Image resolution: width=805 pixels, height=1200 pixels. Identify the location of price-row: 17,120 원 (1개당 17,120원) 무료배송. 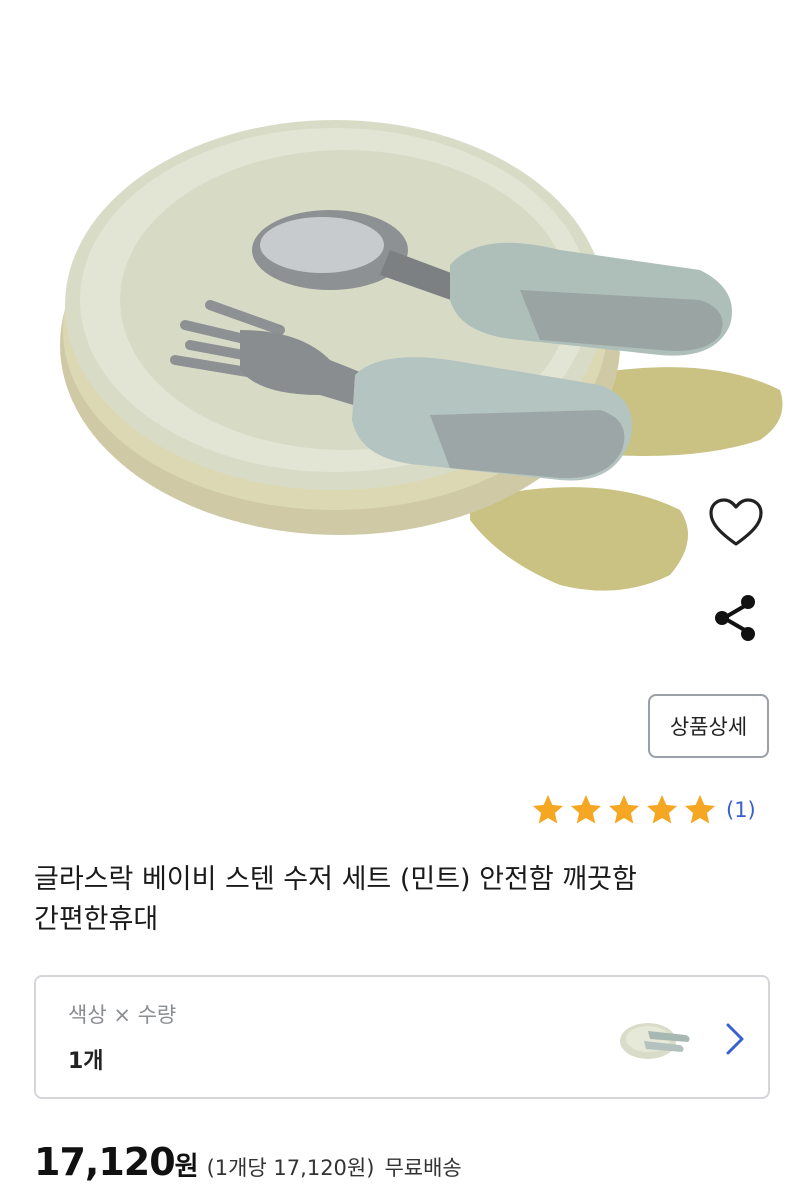
(248, 1162).